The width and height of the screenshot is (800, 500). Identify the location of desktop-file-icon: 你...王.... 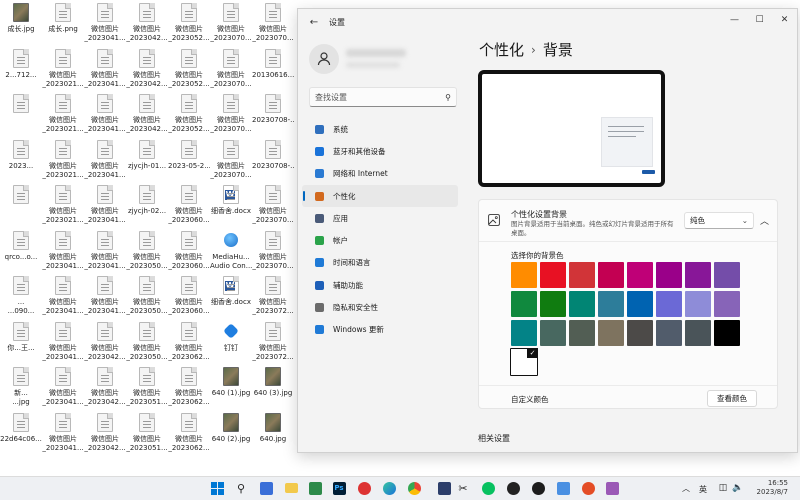
(21, 342).